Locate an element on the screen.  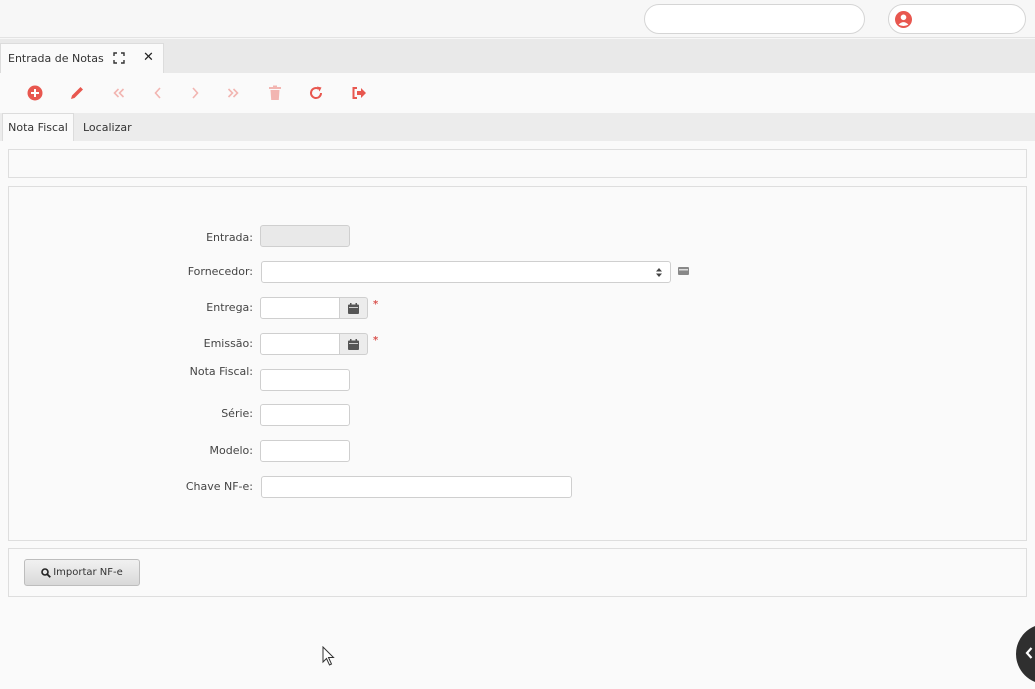
previous-record-button is located at coordinates (158, 93).